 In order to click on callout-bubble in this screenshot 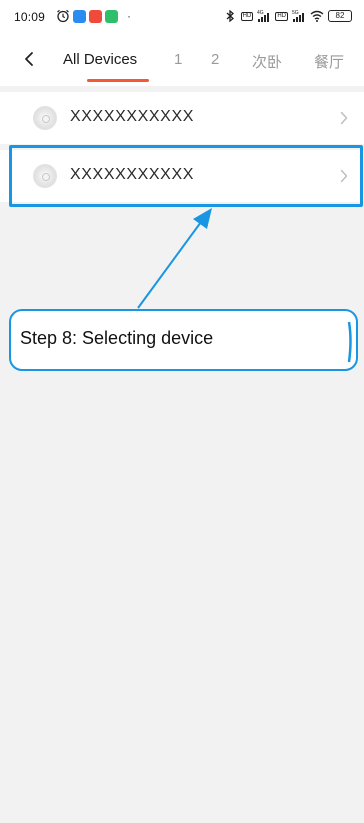, I will do `click(183, 340)`.